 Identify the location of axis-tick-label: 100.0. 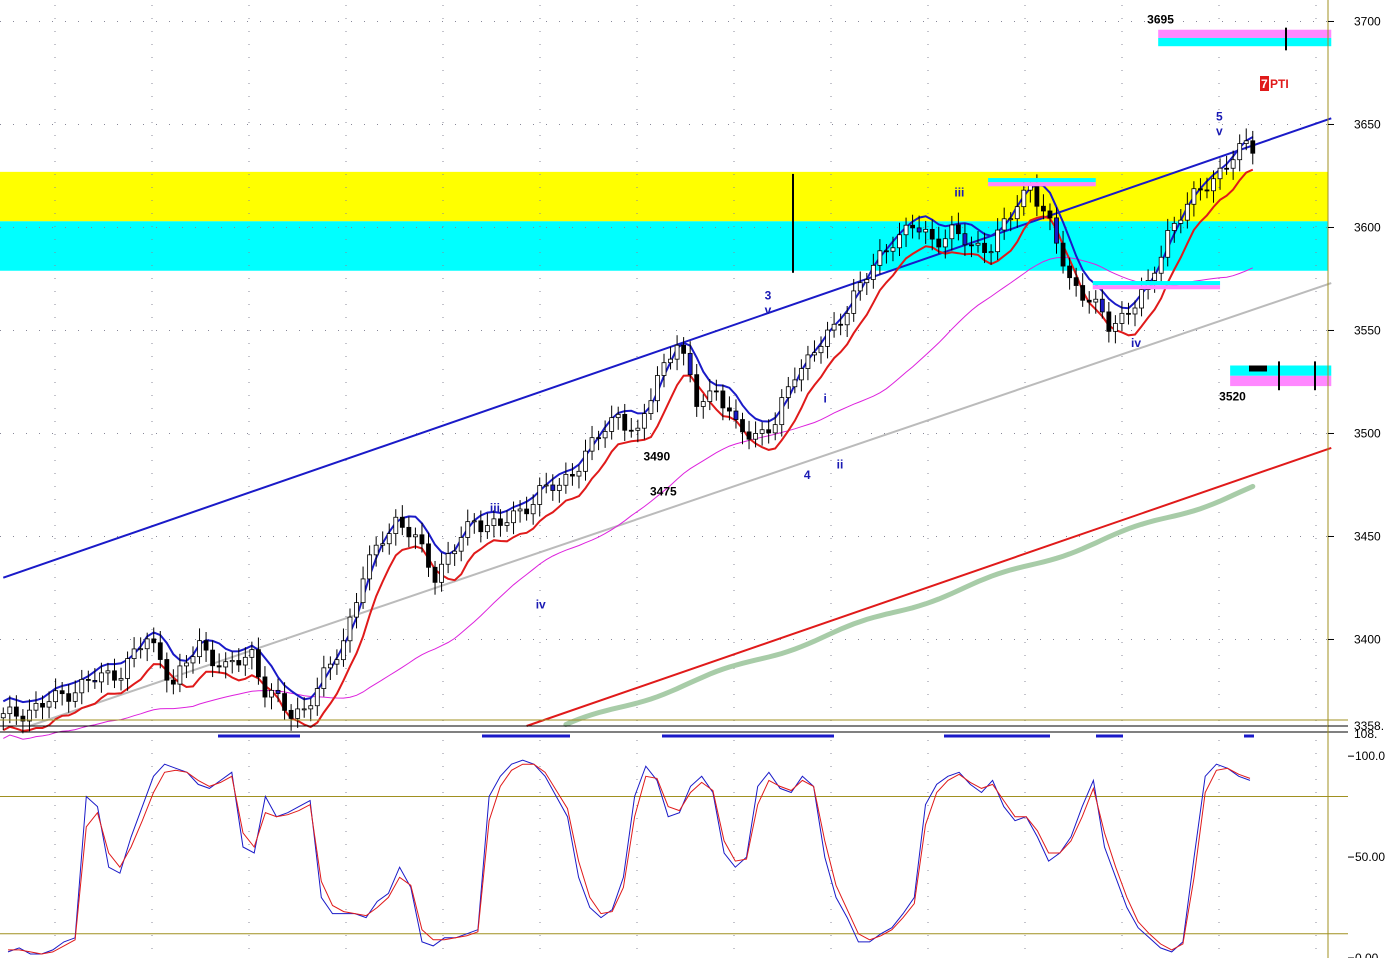
(1370, 756).